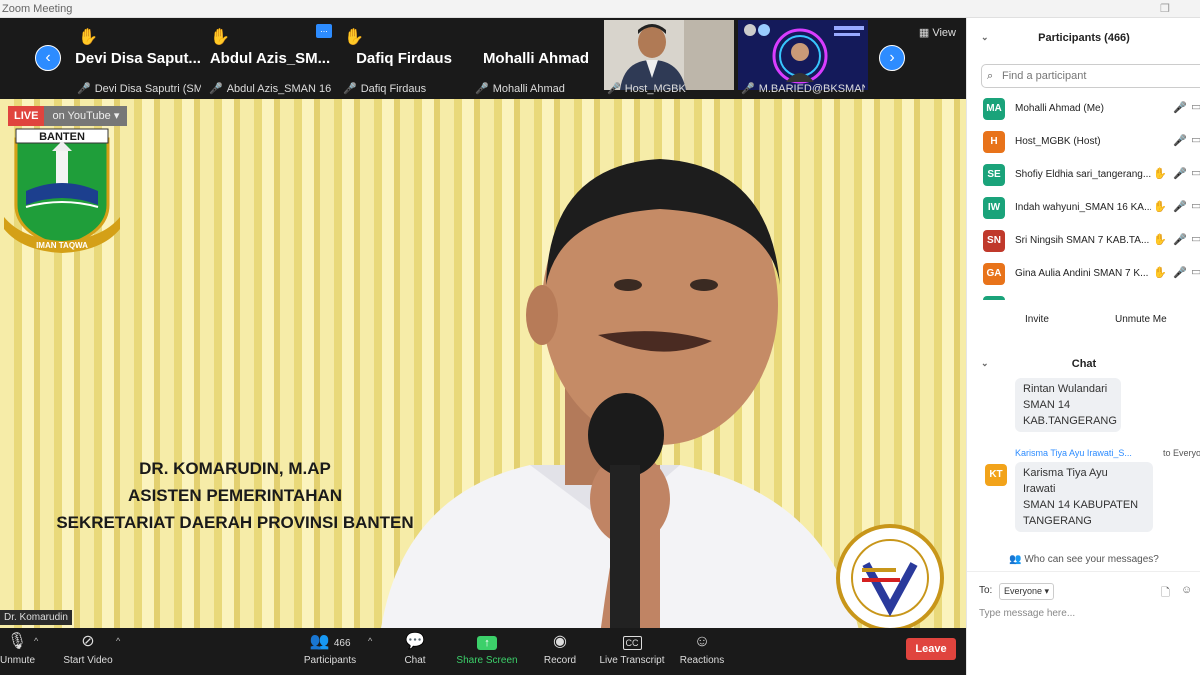 The image size is (1200, 675). I want to click on tile-name: Mohalli Ahmad, so click(536, 58).